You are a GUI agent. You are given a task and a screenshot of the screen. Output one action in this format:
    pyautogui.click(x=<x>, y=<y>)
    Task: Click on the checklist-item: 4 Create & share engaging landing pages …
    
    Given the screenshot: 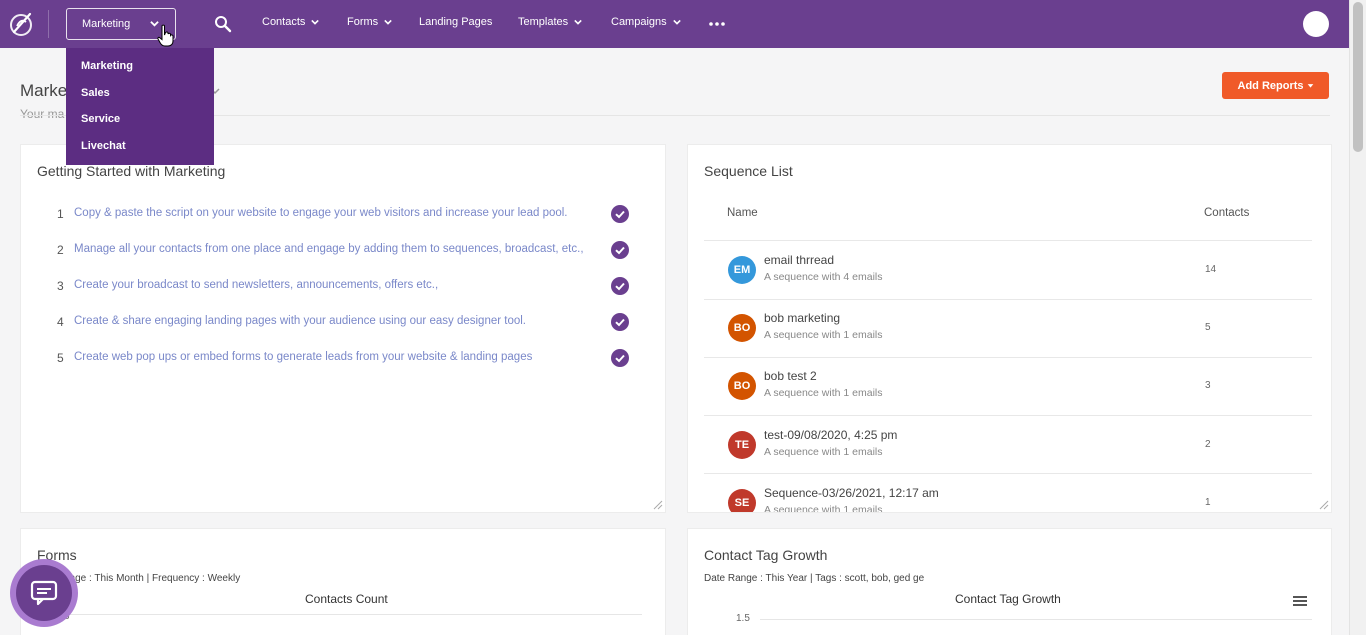 What is the action you would take?
    pyautogui.click(x=344, y=323)
    